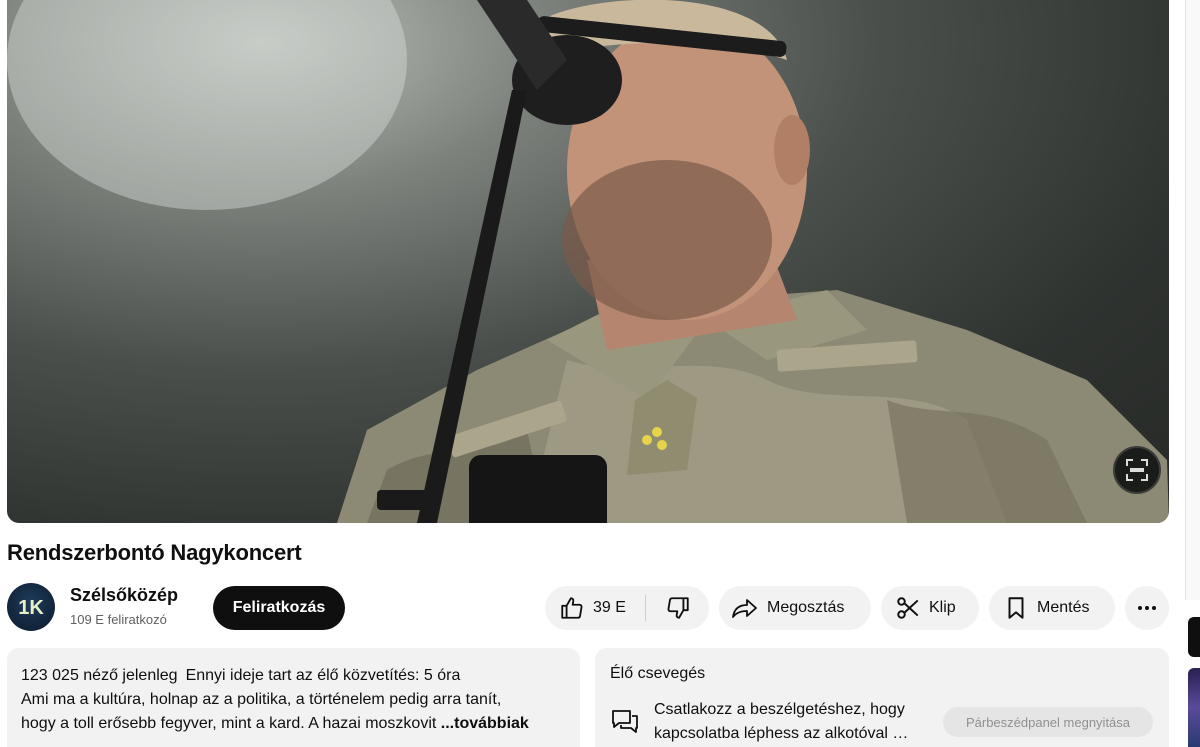 The width and height of the screenshot is (1200, 747). I want to click on dislike-button, so click(677, 608).